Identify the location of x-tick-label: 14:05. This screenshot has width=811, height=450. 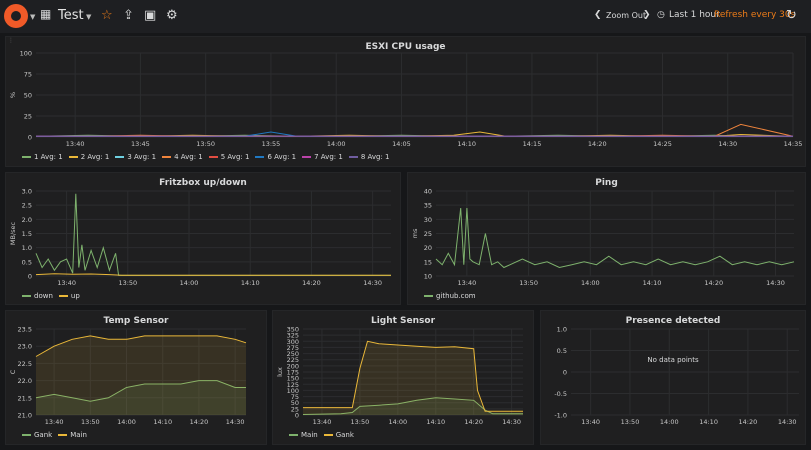
(401, 144).